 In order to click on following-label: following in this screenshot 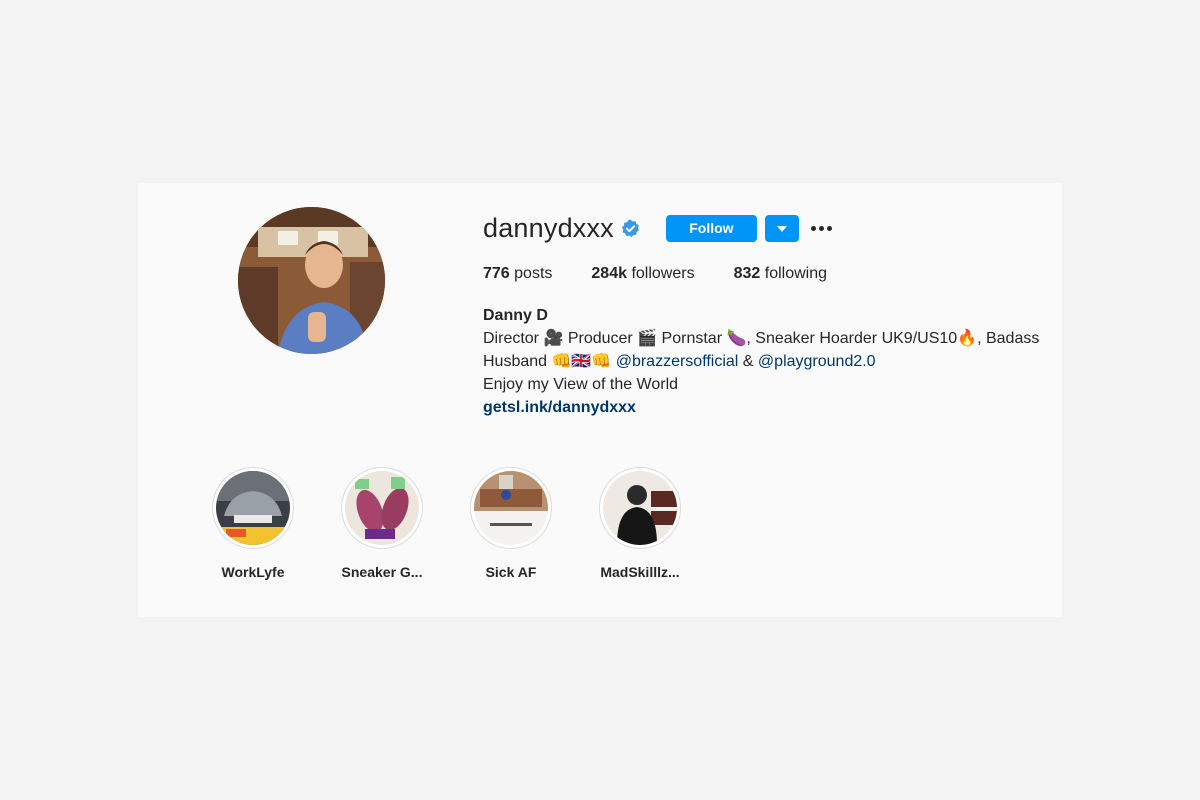, I will do `click(796, 273)`.